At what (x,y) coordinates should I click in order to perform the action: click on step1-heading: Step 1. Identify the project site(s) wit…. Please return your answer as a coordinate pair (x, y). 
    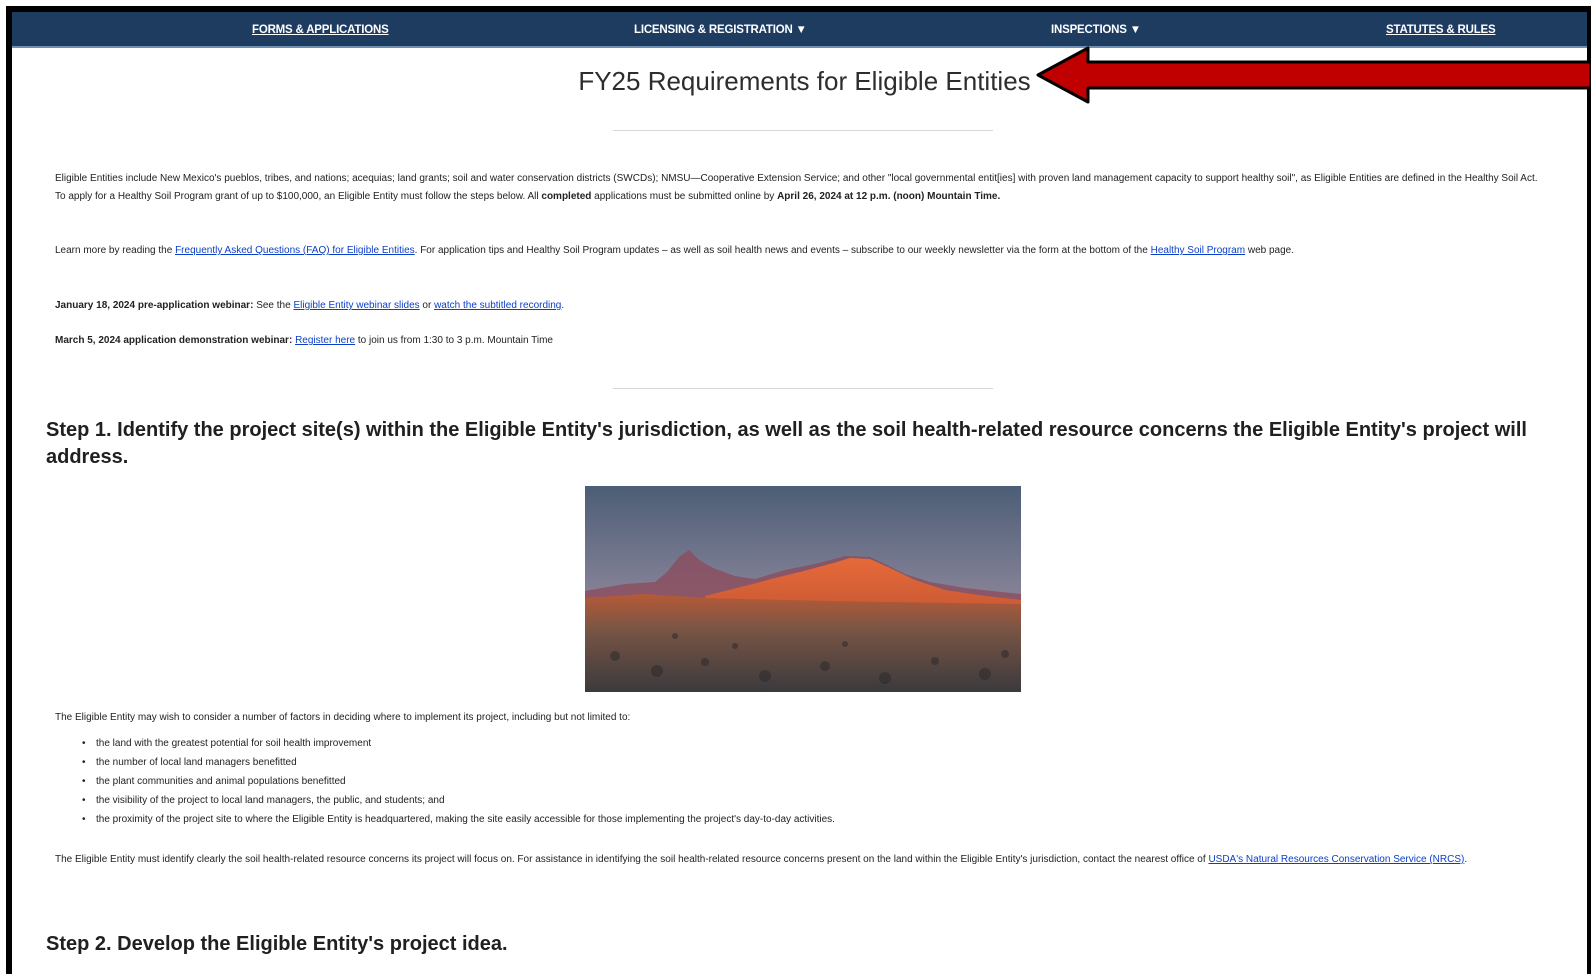
    Looking at the image, I should click on (786, 443).